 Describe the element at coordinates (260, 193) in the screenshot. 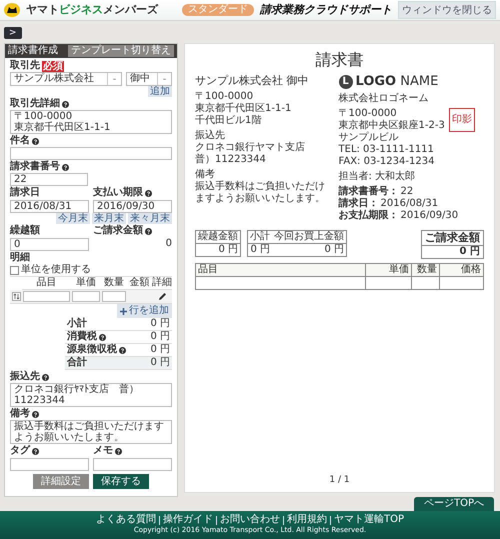

I see `notes-text: 振込手数料はご負担いただけますようお願いいたします。` at that location.